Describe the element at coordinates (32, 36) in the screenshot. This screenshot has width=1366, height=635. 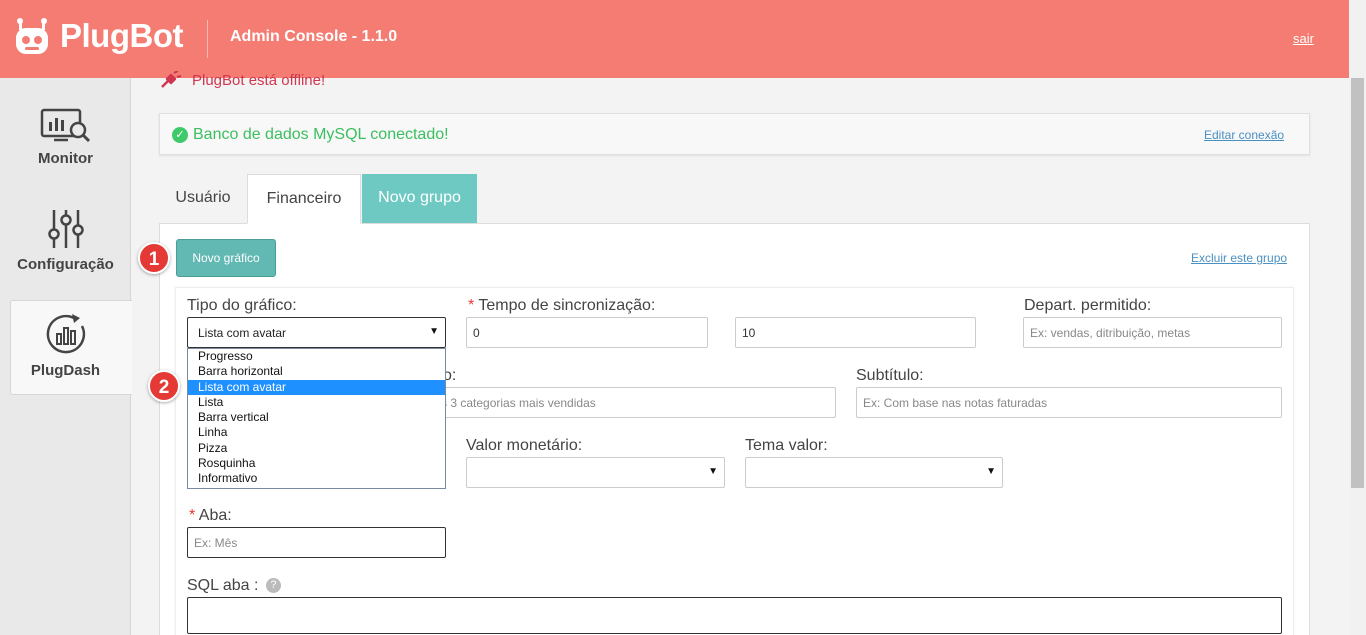
I see `robot-logo-icon` at that location.